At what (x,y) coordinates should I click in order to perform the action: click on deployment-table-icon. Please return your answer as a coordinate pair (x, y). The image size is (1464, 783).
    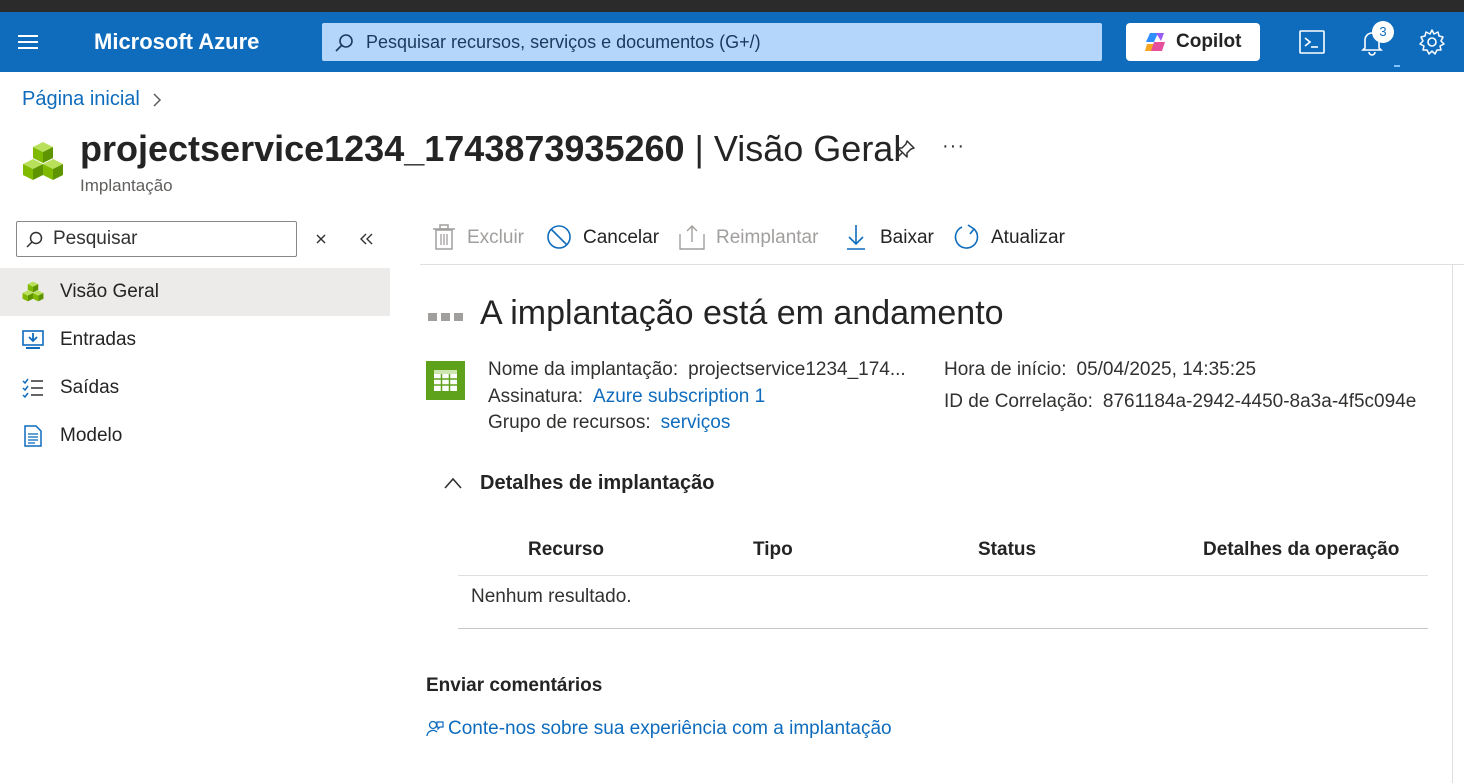
    Looking at the image, I should click on (445, 380).